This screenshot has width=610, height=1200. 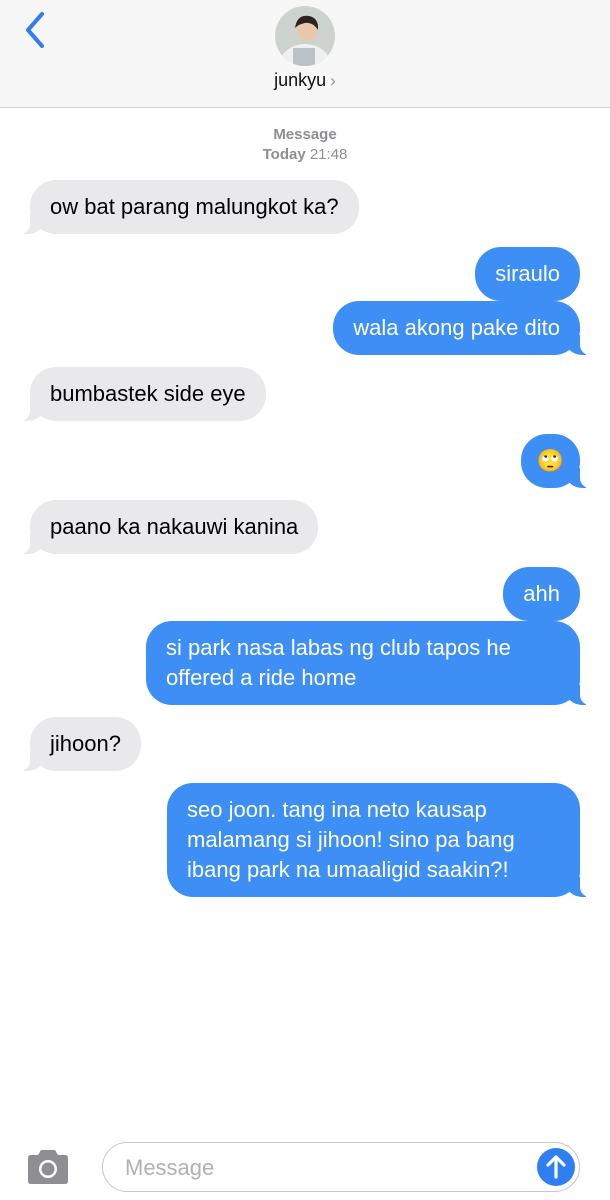 I want to click on message-text: jihoon?, so click(x=85, y=743).